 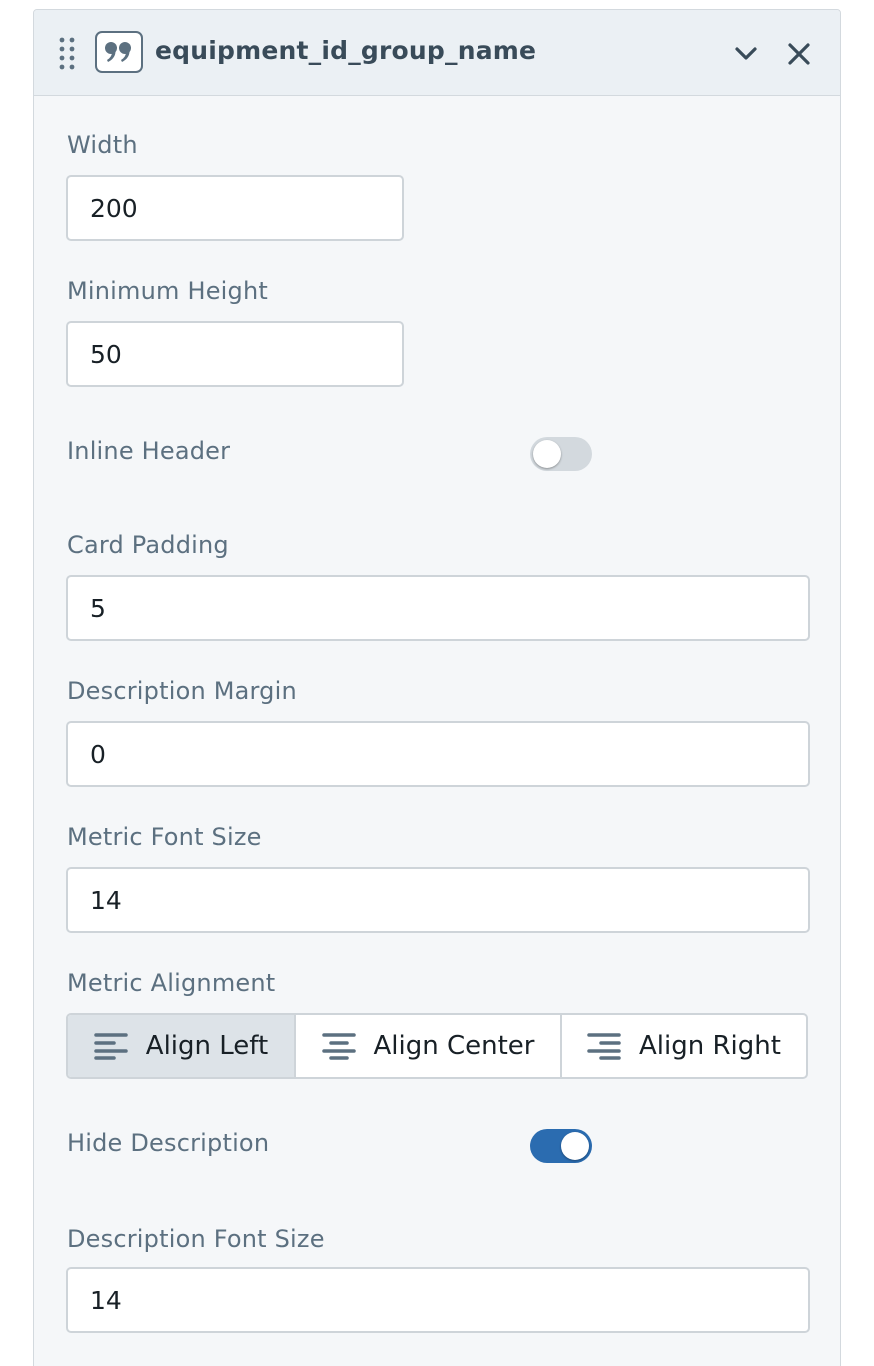 I want to click on description-font-size-label: Description Font Size, so click(x=196, y=1239).